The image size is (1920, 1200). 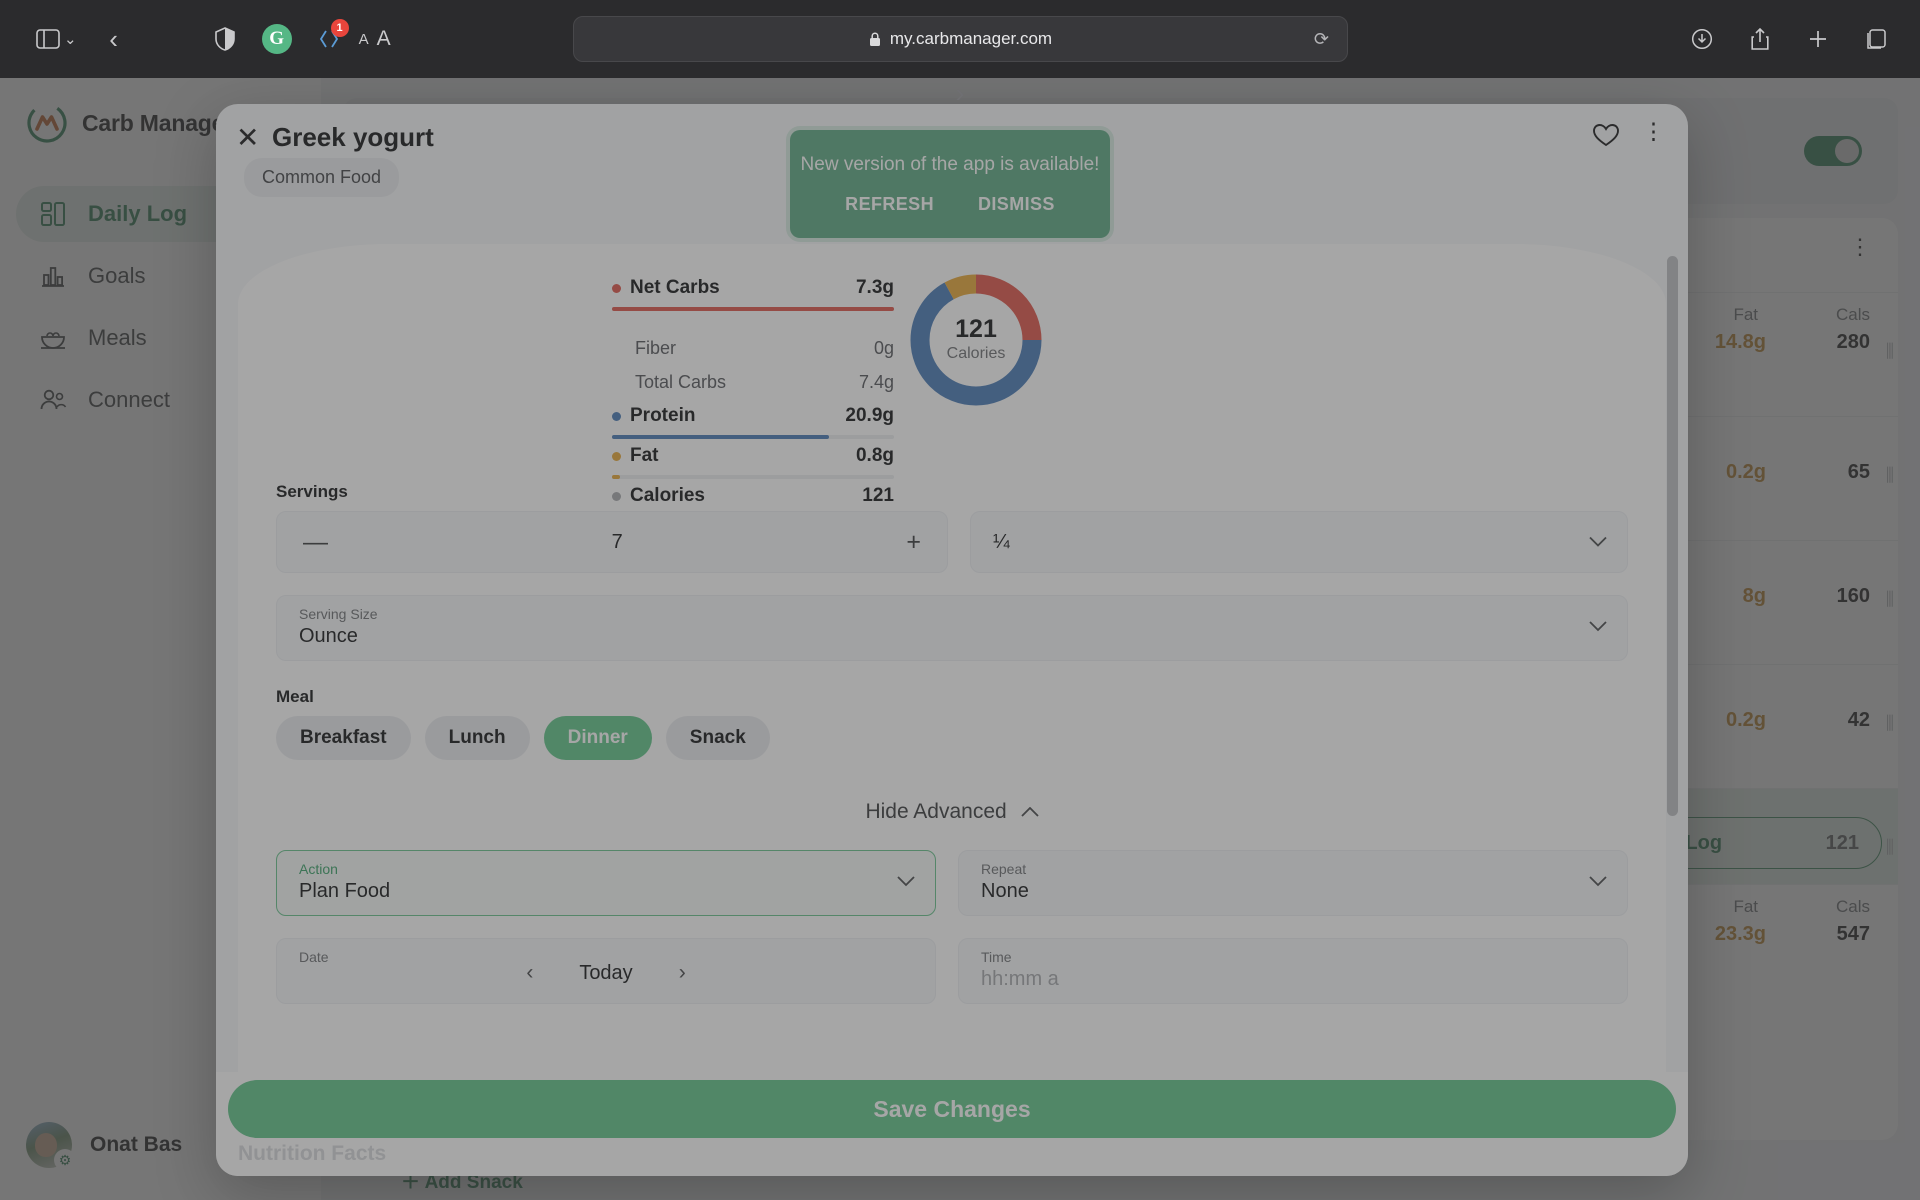 What do you see at coordinates (1876, 39) in the screenshot?
I see `tabs-icon` at bounding box center [1876, 39].